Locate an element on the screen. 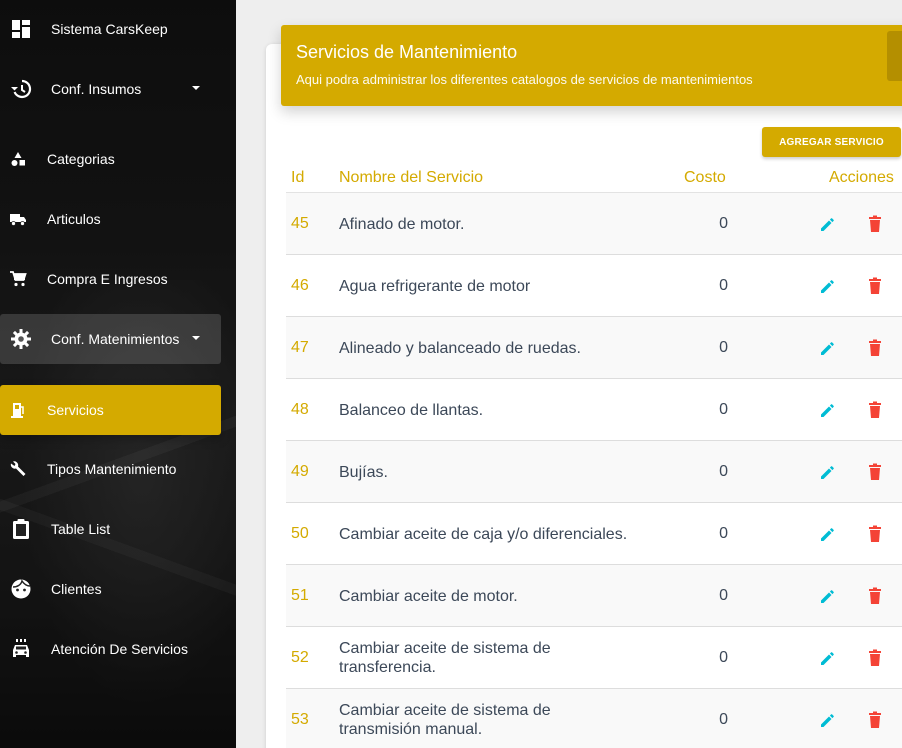  row-service-name: Agua refrigerante de motor is located at coordinates (435, 286).